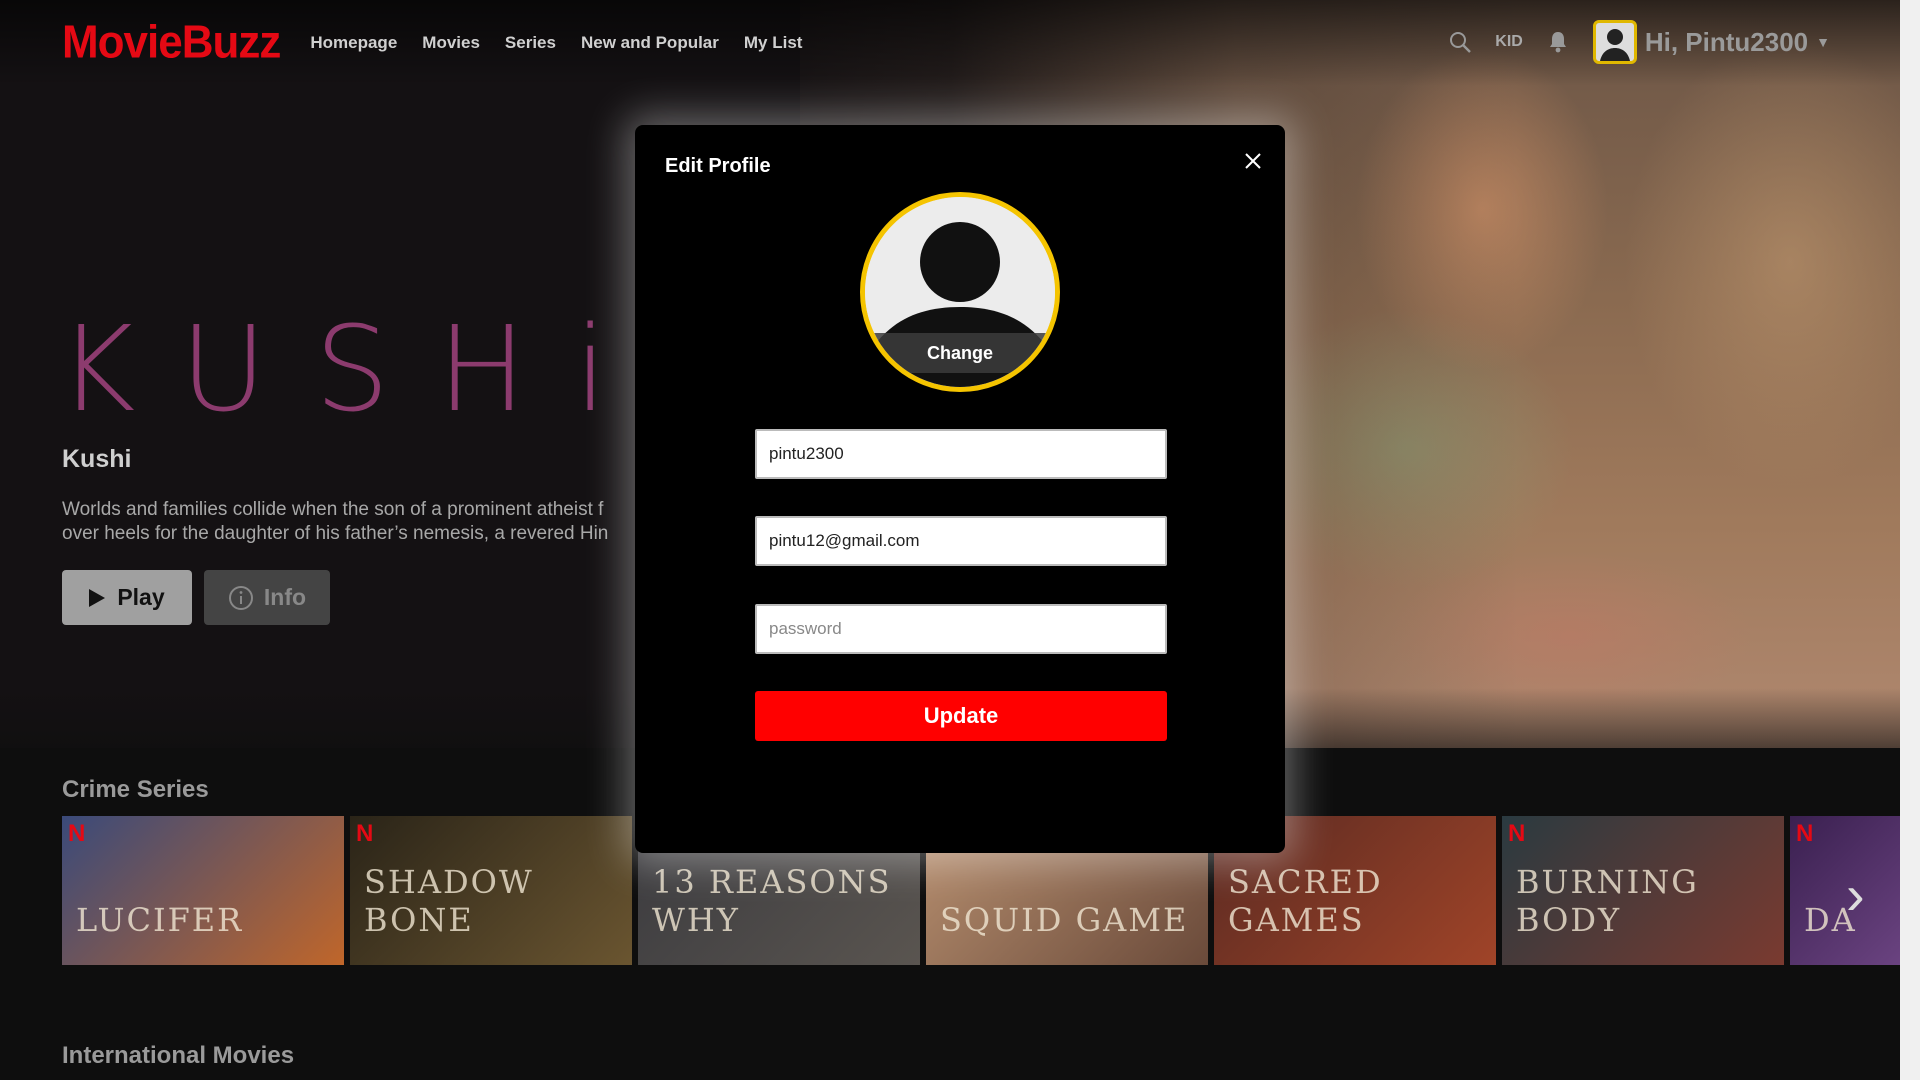  Describe the element at coordinates (449, 901) in the screenshot. I see `card-title: SHADOW BONE` at that location.